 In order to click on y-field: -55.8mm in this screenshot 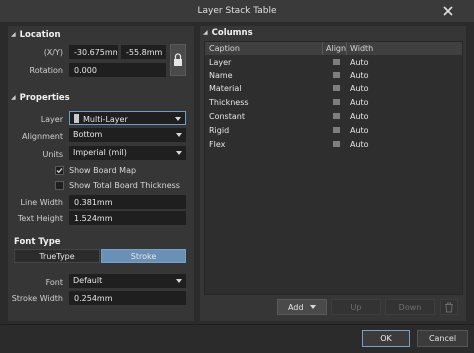, I will do `click(143, 52)`.